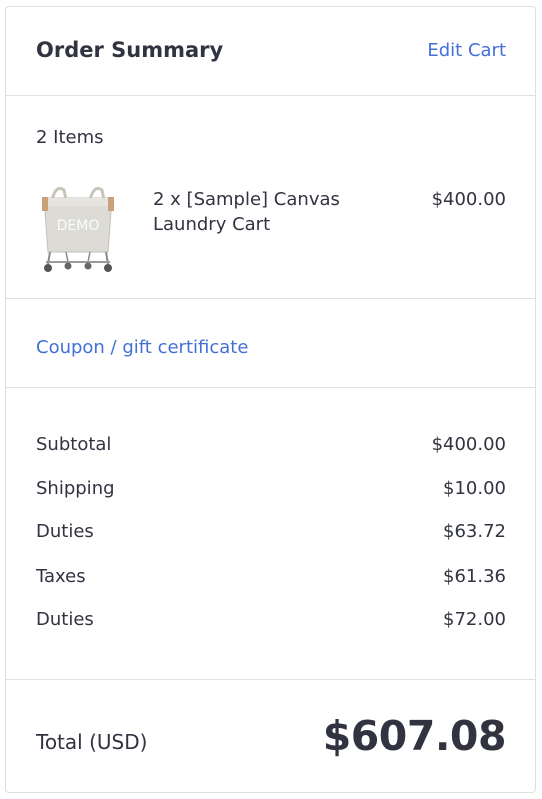 Image resolution: width=542 pixels, height=799 pixels. I want to click on order-summary-title: Order Summary, so click(130, 50).